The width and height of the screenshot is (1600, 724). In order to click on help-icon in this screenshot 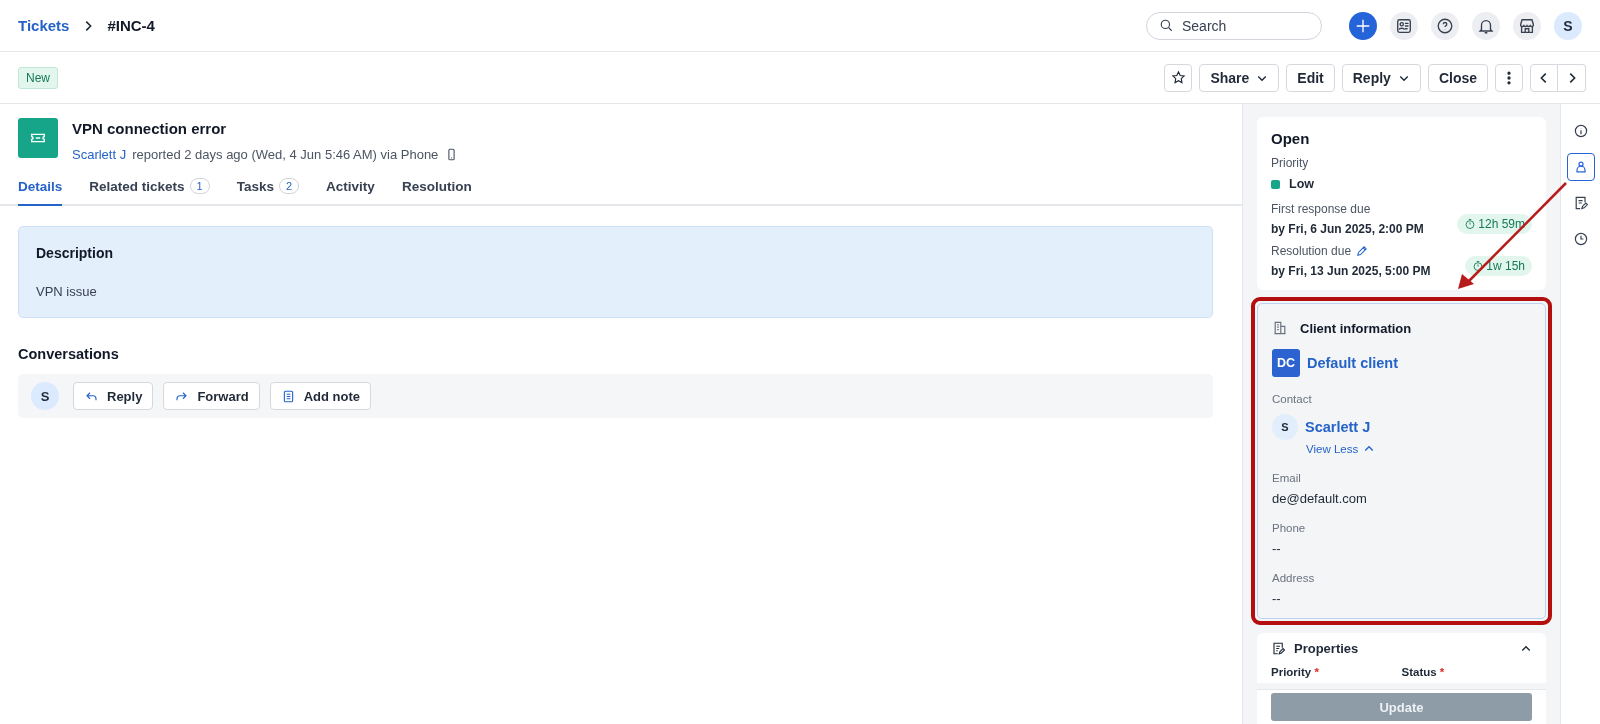, I will do `click(1445, 25)`.